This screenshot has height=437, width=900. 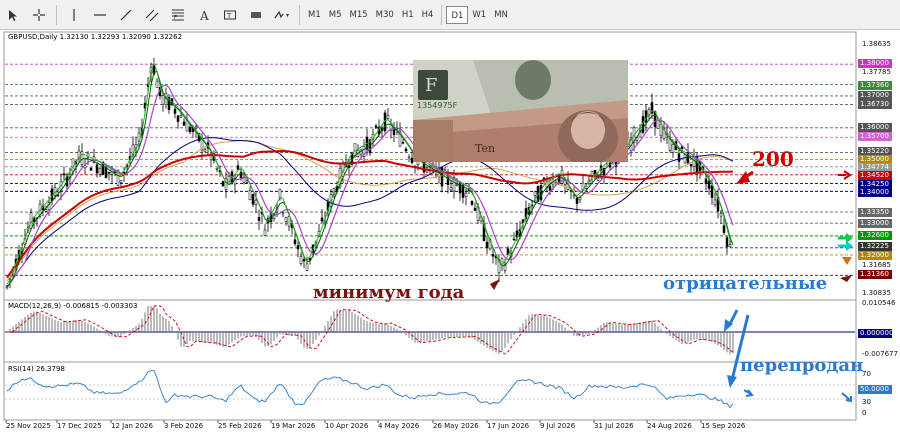 What do you see at coordinates (385, 15) in the screenshot?
I see `timeframe-m30: M30` at bounding box center [385, 15].